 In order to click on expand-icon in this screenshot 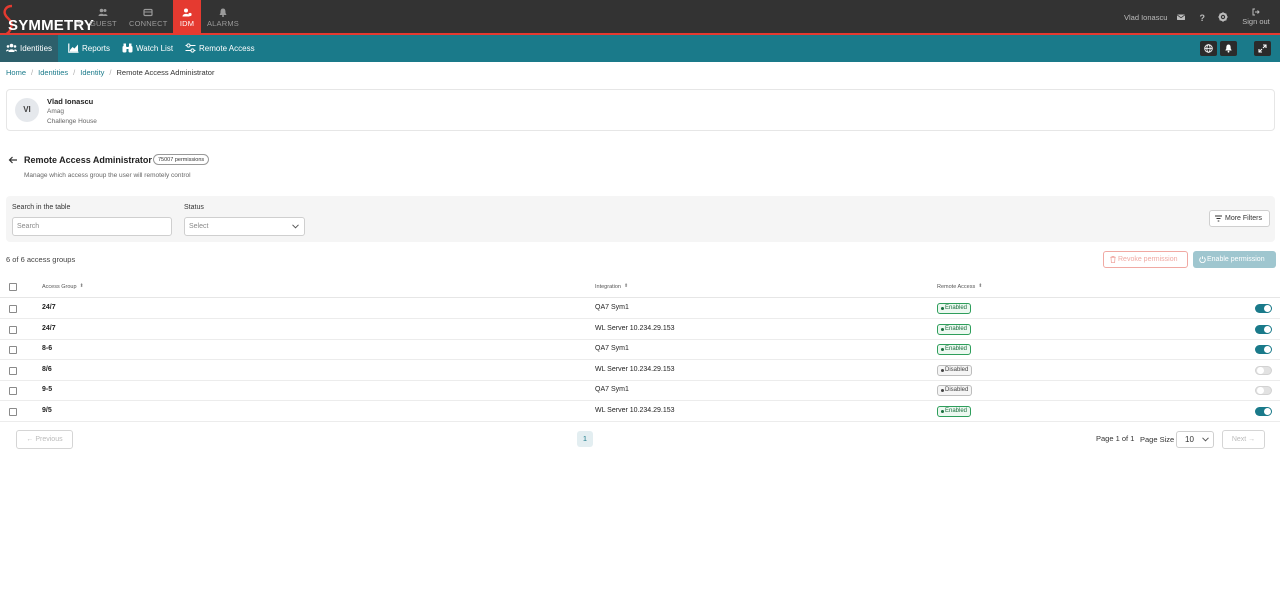, I will do `click(1262, 48)`.